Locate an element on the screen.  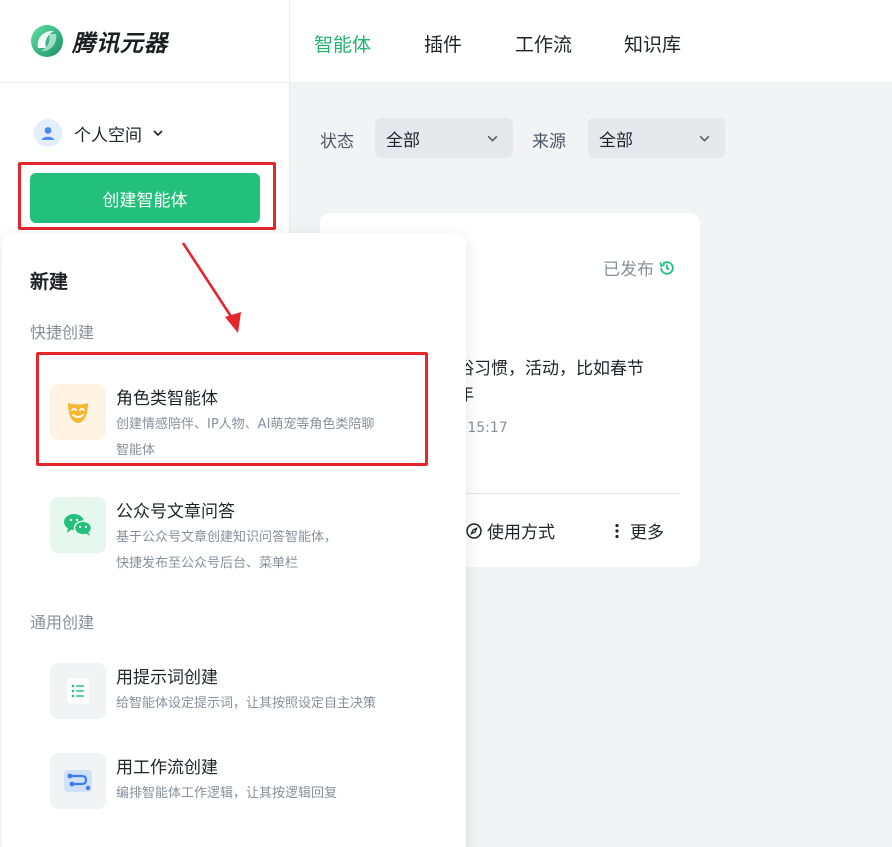
status-filter-value: 全部 is located at coordinates (403, 140).